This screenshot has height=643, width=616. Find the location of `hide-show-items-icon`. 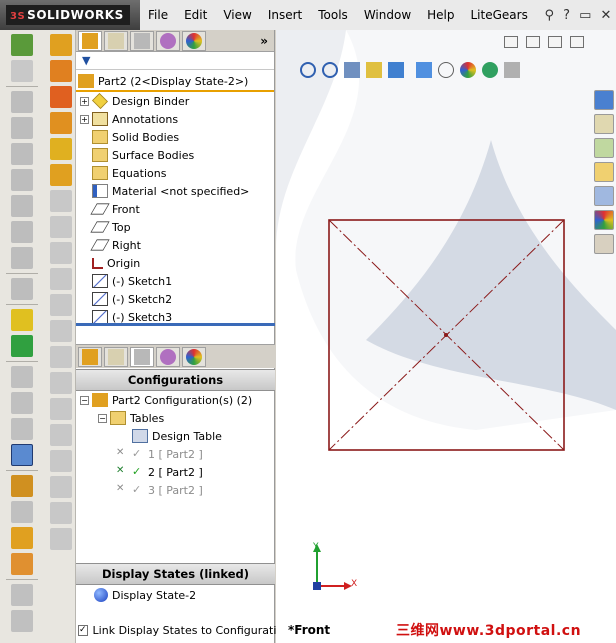

hide-show-items-icon is located at coordinates (446, 70).